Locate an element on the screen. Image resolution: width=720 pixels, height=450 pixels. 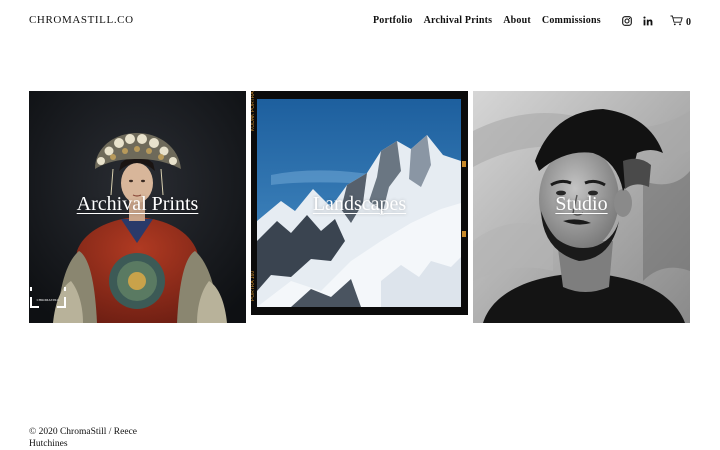
nav-archival-prints: Archival Prints is located at coordinates (458, 20).